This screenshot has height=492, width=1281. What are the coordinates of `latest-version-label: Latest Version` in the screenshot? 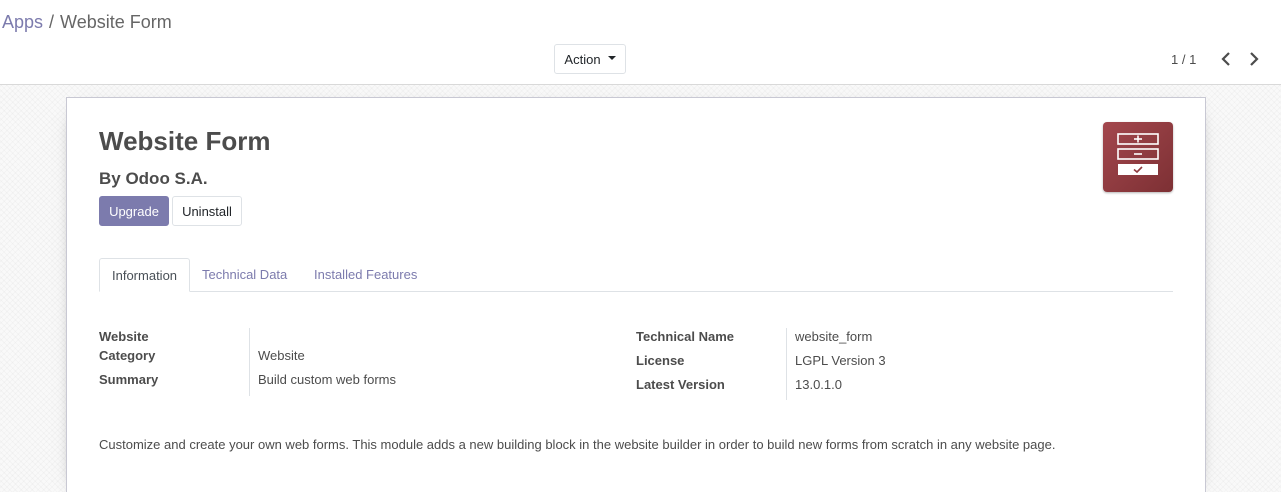 It's located at (680, 384).